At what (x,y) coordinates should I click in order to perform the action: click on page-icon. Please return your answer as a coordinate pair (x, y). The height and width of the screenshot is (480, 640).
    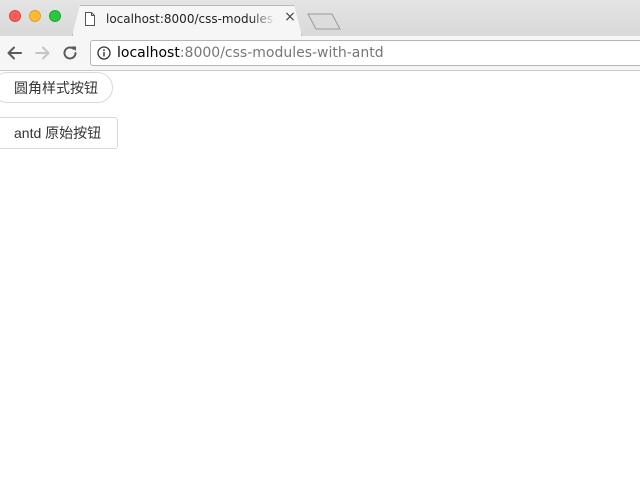
    Looking at the image, I should click on (90, 19).